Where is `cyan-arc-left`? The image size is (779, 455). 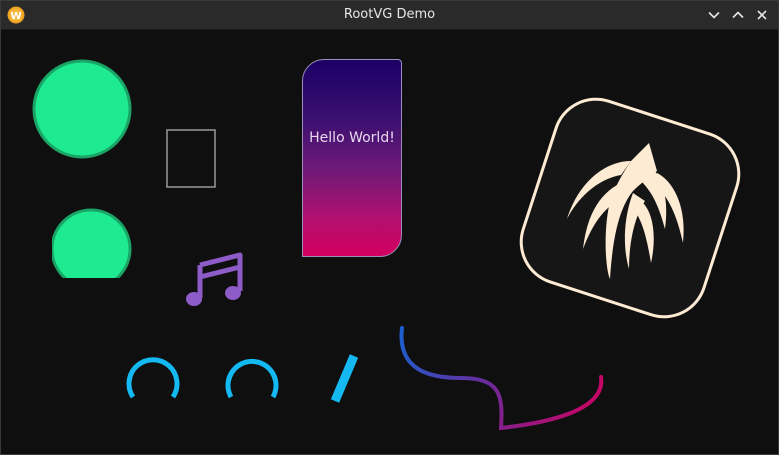 cyan-arc-left is located at coordinates (153, 378).